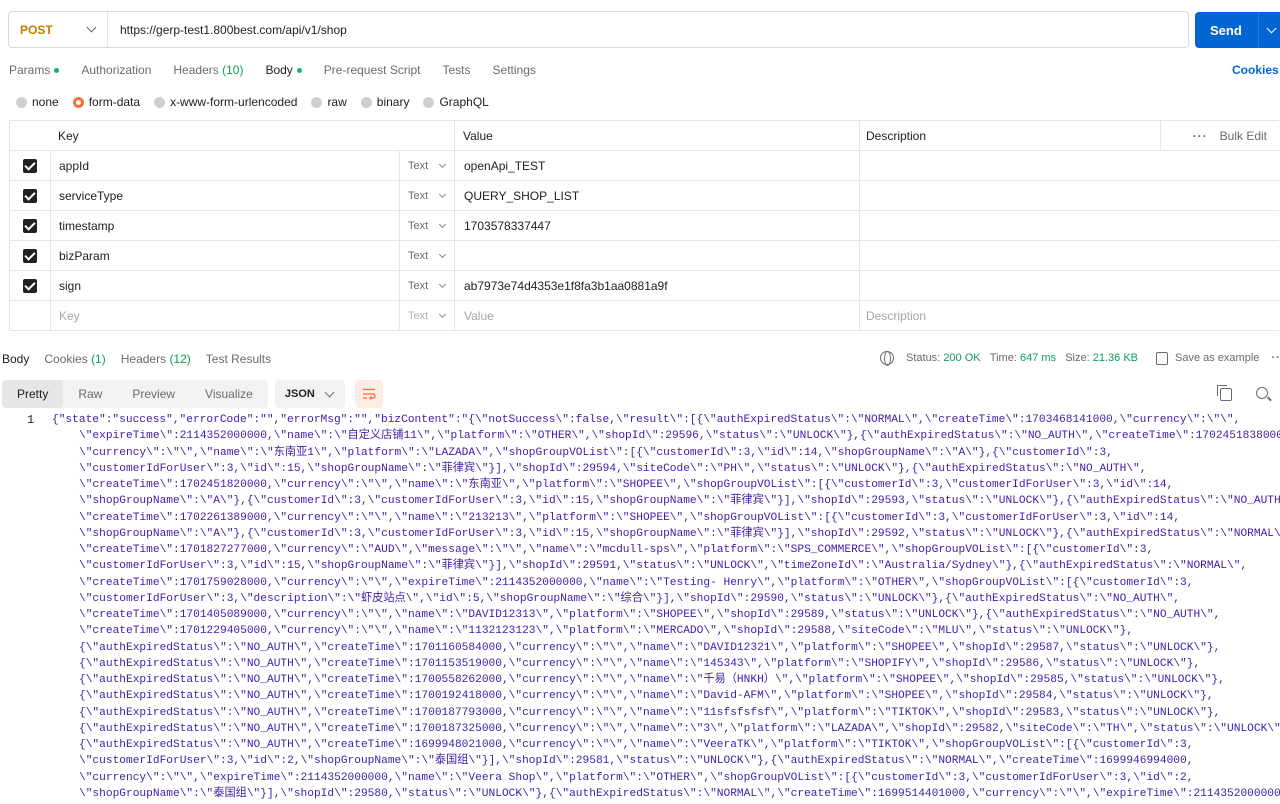 This screenshot has width=1280, height=804. What do you see at coordinates (36, 29) in the screenshot?
I see `method-label: POST` at bounding box center [36, 29].